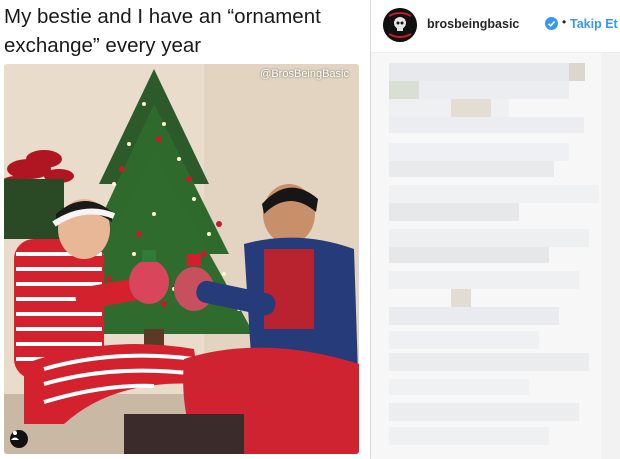  I want to click on skull-logo-icon, so click(400, 25).